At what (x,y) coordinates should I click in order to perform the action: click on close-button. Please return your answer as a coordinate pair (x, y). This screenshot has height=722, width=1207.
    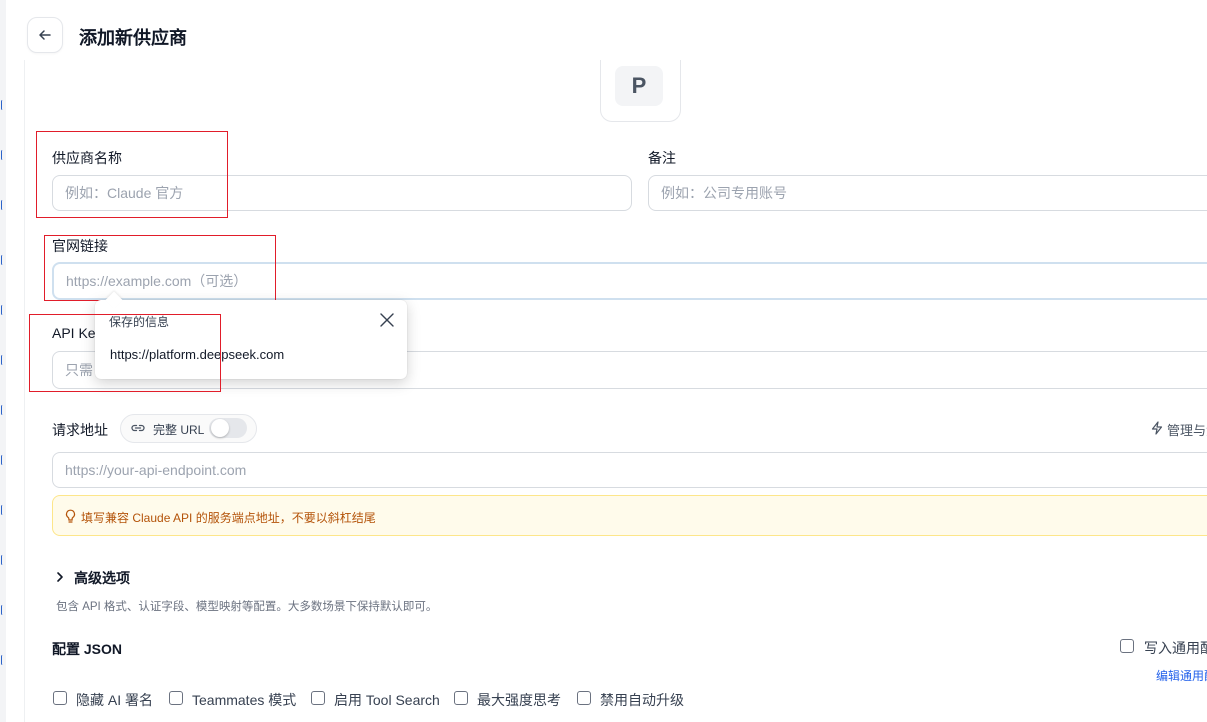
    Looking at the image, I should click on (387, 320).